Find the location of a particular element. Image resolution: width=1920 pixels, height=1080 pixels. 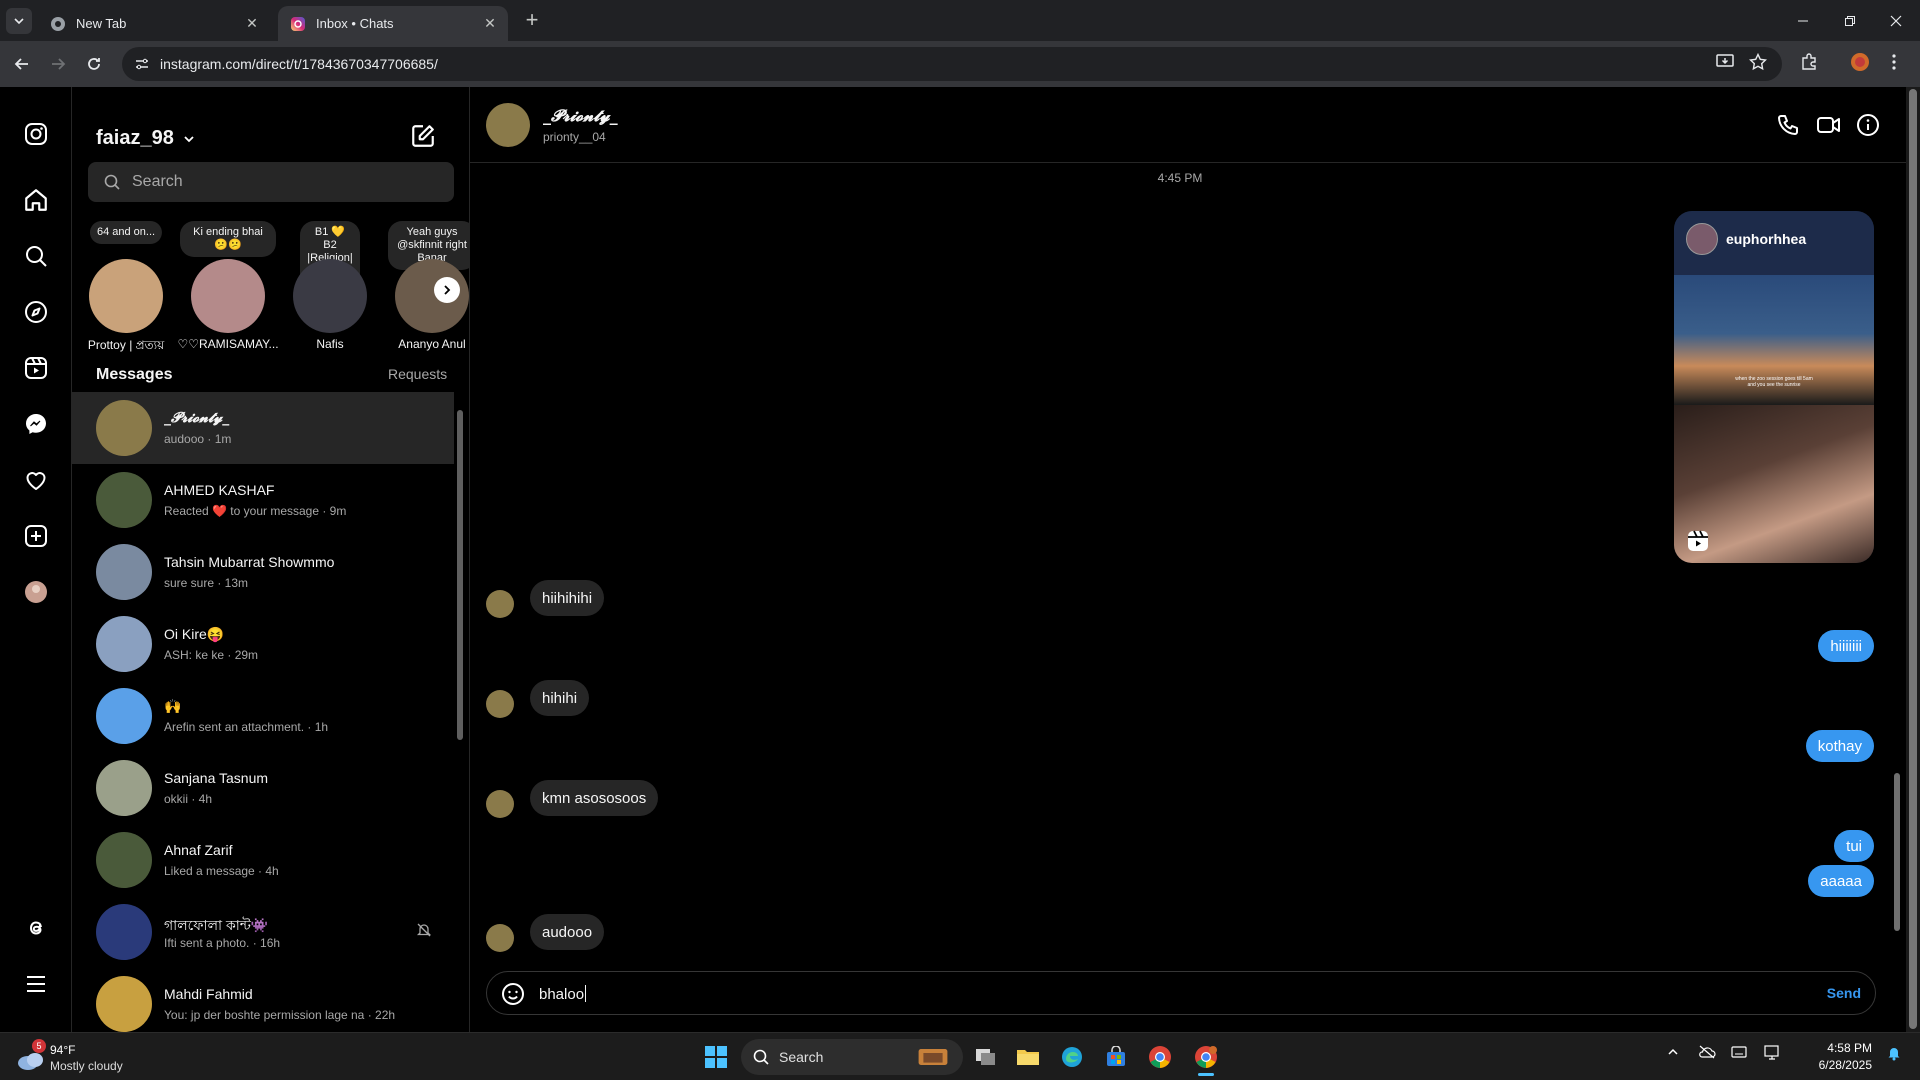

reload-button is located at coordinates (94, 64).